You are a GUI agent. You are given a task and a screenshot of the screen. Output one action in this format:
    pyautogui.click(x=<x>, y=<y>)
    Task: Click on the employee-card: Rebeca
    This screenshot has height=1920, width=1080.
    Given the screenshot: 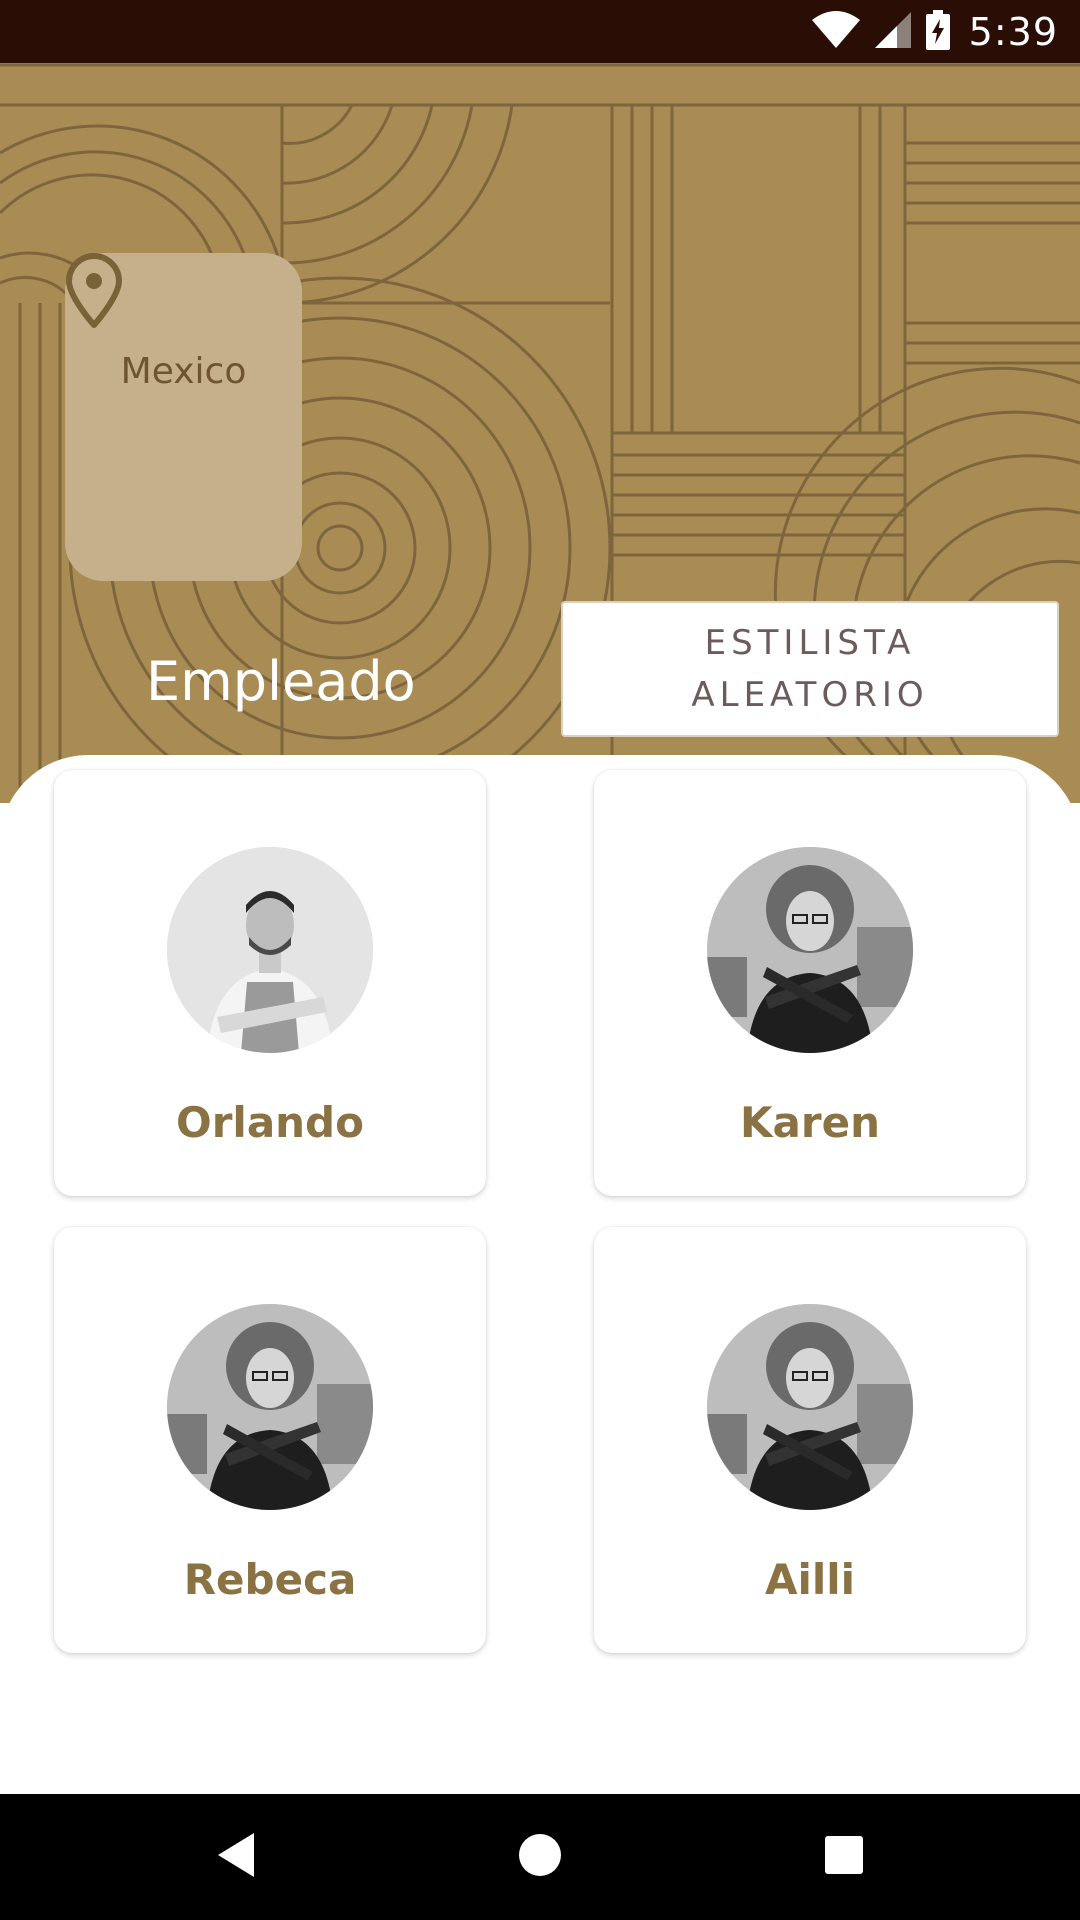 What is the action you would take?
    pyautogui.click(x=270, y=1440)
    